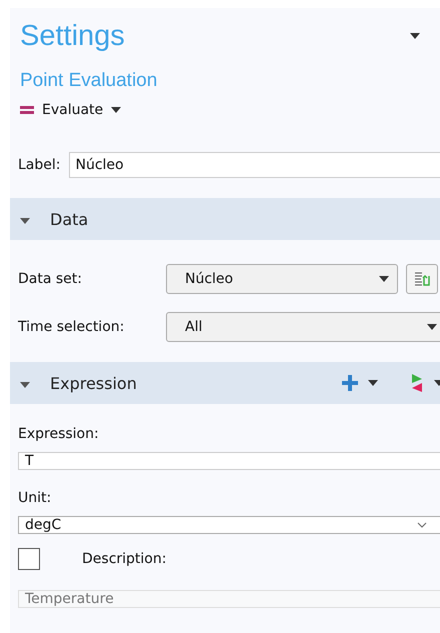  I want to click on dropdown: All, so click(303, 327).